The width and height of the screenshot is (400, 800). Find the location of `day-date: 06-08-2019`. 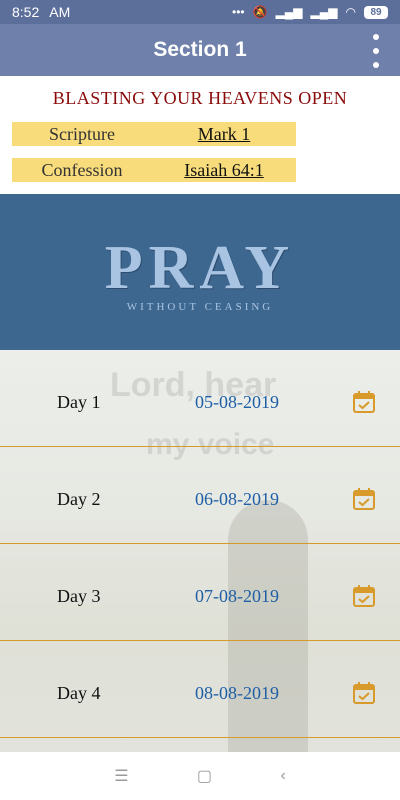

day-date: 06-08-2019 is located at coordinates (237, 499).